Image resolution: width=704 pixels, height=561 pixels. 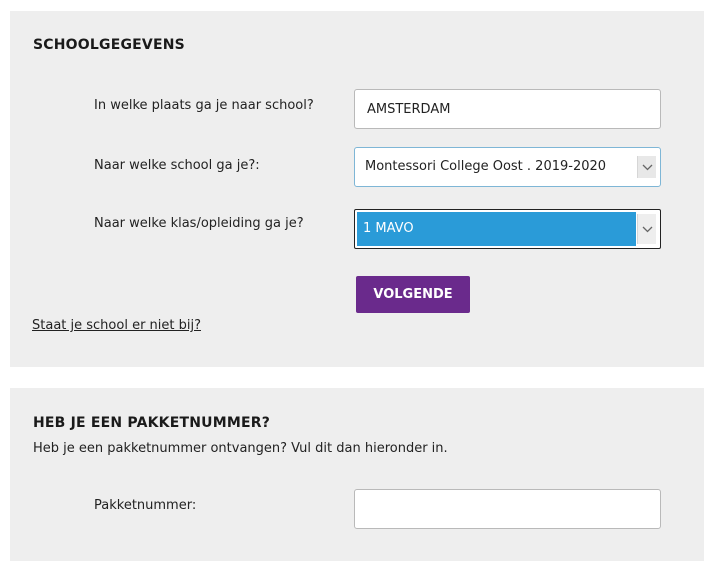 What do you see at coordinates (152, 423) in the screenshot?
I see `package-section-title: HEB JE EEN PAKKETNUMMER?` at bounding box center [152, 423].